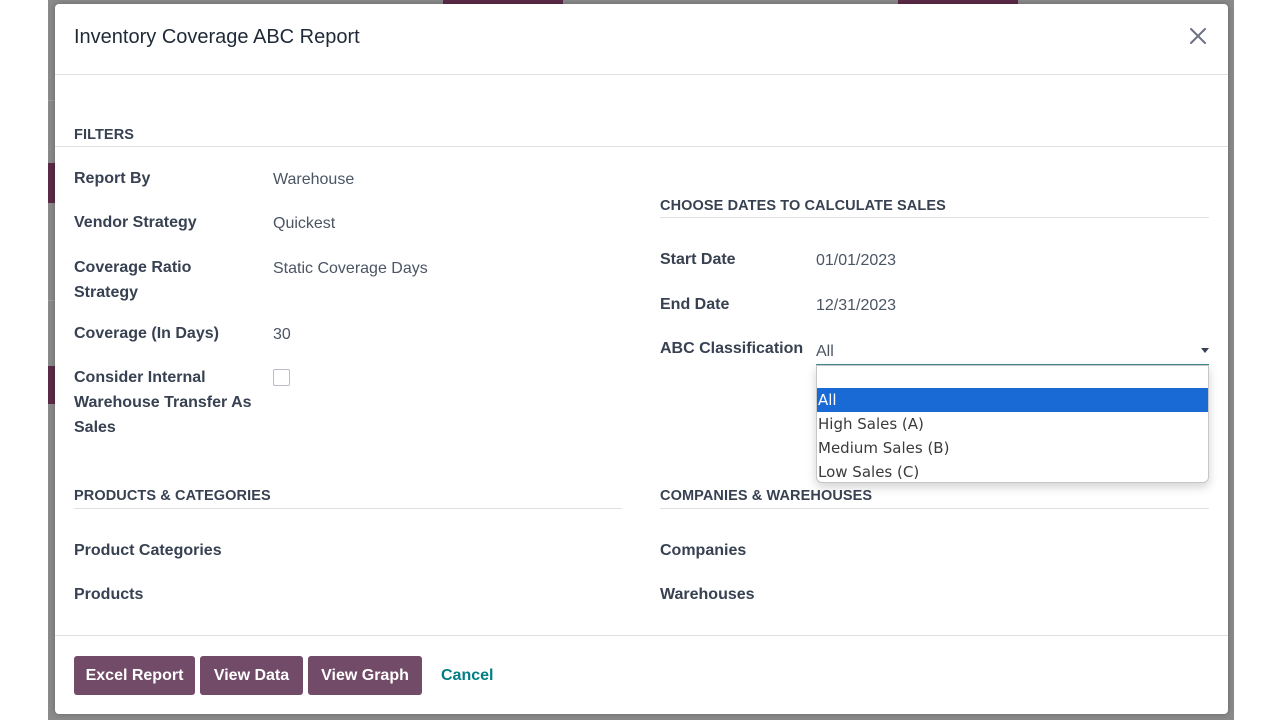  I want to click on report-by-field: Warehouse, so click(313, 179).